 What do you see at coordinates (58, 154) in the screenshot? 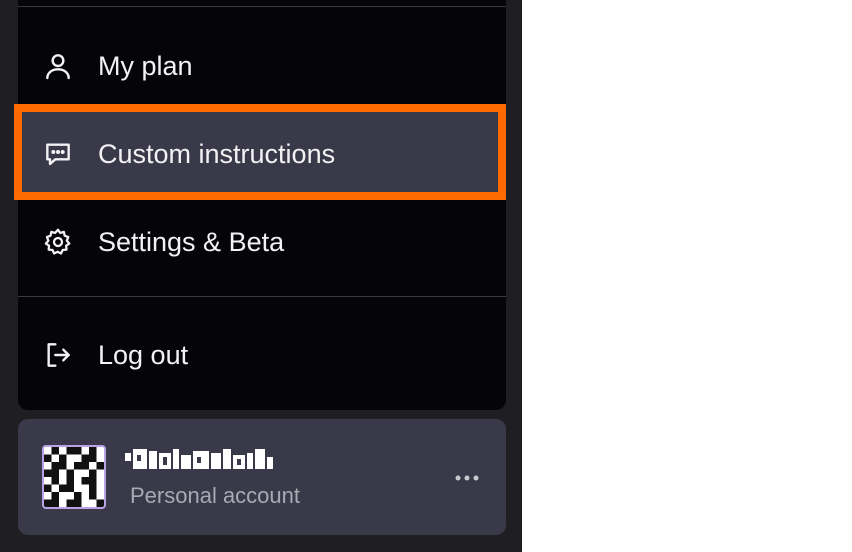
I see `message-dots-icon` at bounding box center [58, 154].